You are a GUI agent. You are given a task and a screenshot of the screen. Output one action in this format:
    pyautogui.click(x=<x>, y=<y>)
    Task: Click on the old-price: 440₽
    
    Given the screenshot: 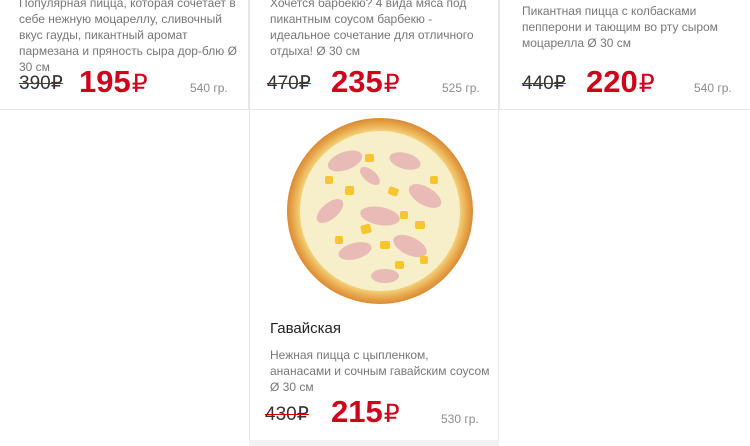 What is the action you would take?
    pyautogui.click(x=544, y=83)
    